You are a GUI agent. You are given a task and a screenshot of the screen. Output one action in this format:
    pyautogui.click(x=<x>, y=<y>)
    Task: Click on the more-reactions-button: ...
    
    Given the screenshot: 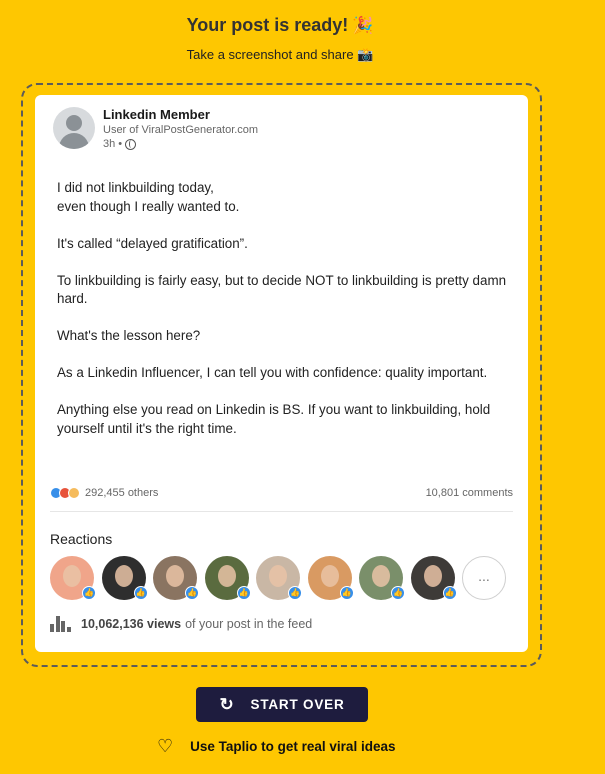 What is the action you would take?
    pyautogui.click(x=484, y=578)
    